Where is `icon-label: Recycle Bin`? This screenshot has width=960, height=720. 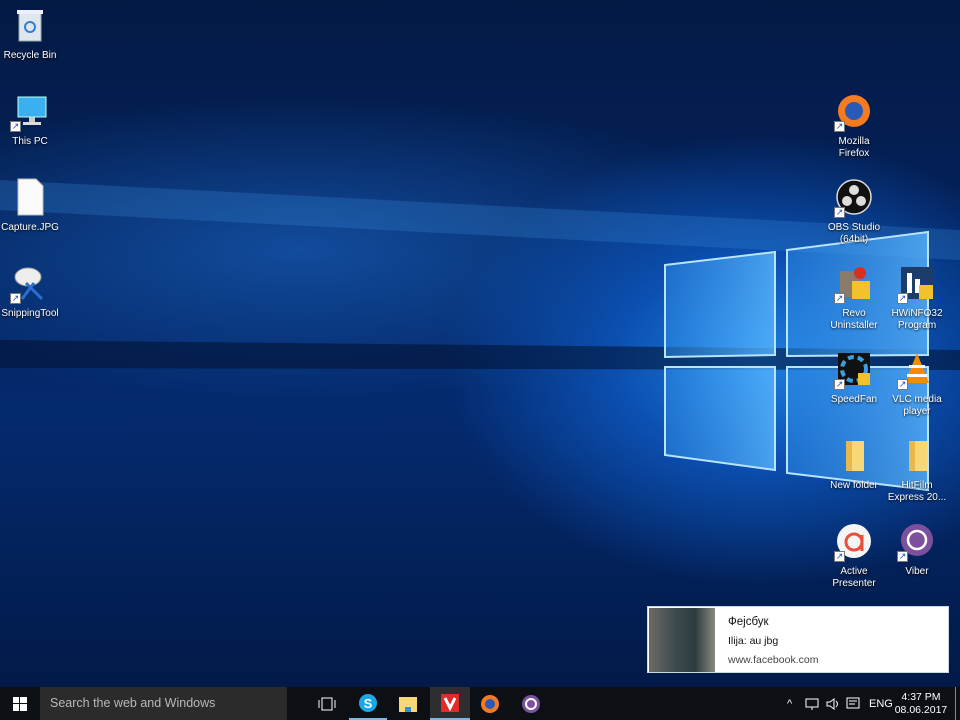
icon-label: Recycle Bin is located at coordinates (30, 55).